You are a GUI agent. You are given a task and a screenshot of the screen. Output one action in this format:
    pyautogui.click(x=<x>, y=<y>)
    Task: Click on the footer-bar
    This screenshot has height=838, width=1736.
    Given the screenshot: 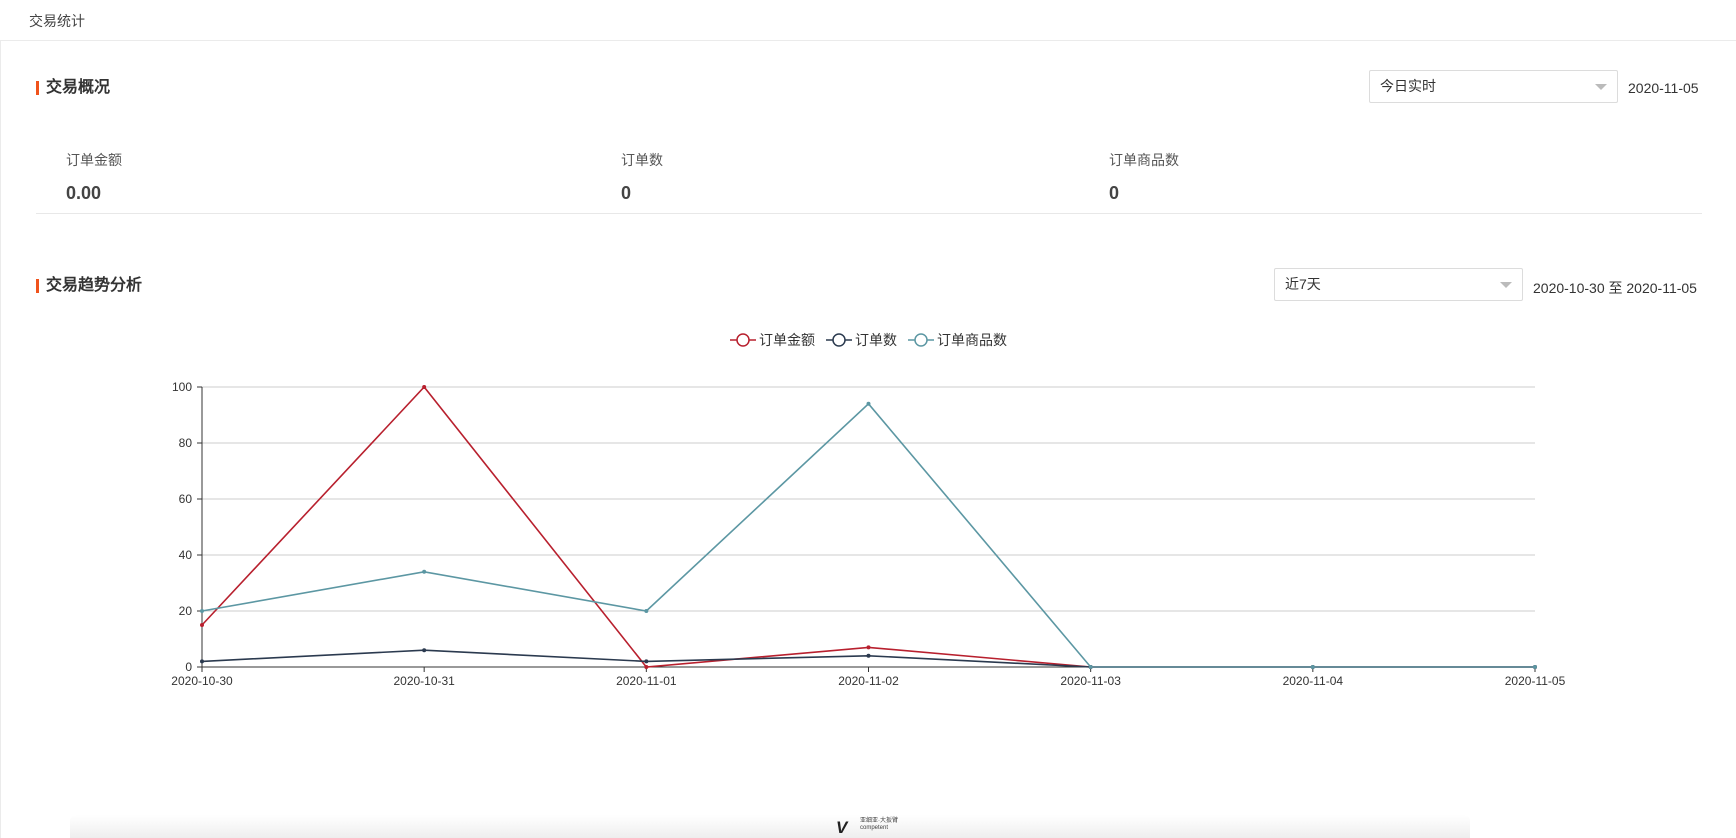 What is the action you would take?
    pyautogui.click(x=770, y=826)
    